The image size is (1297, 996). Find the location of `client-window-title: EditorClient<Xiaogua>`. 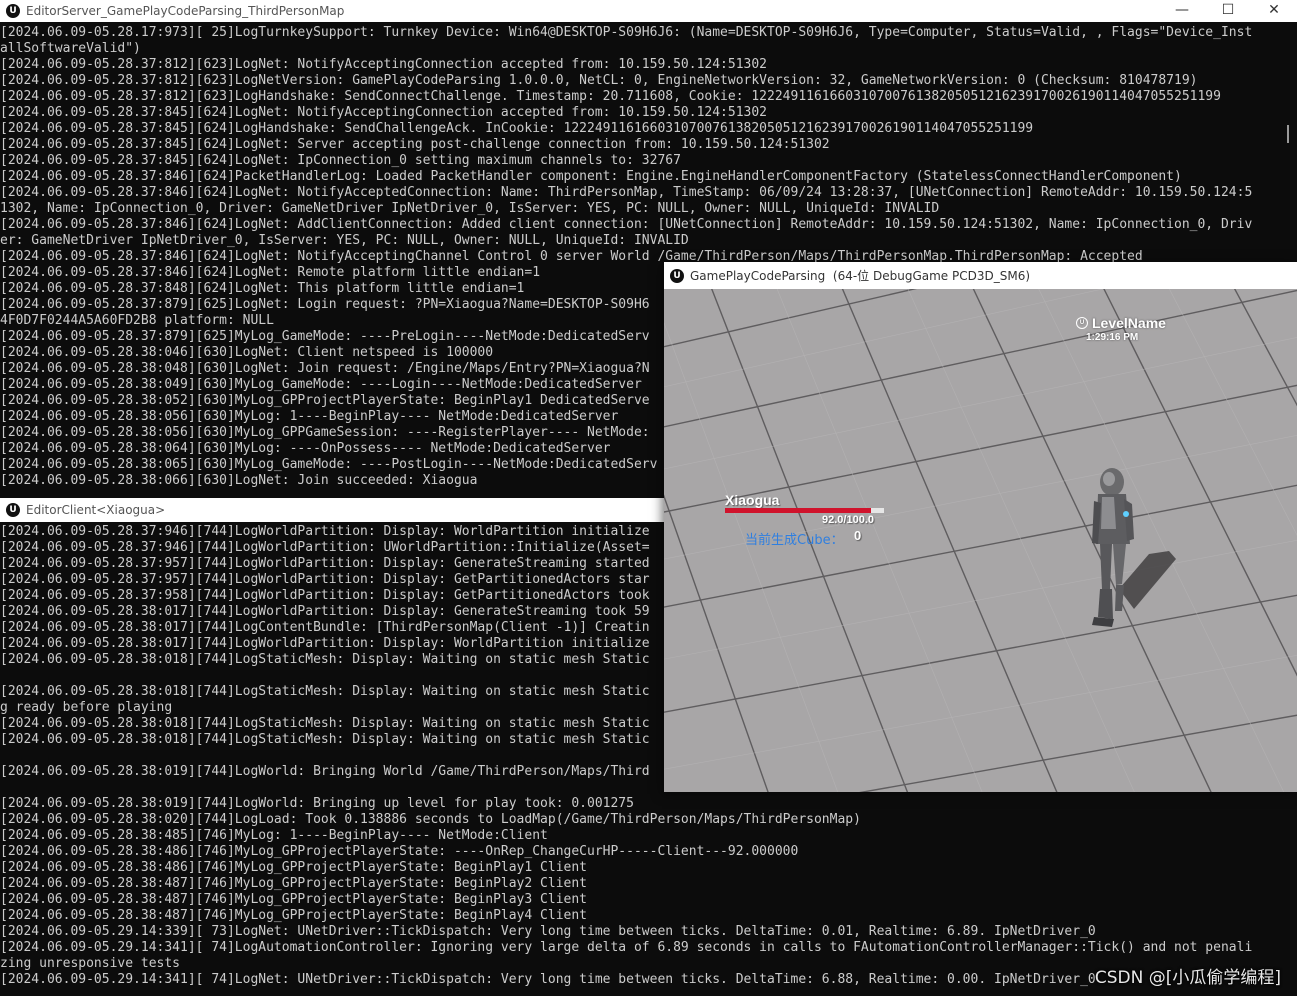

client-window-title: EditorClient<Xiaogua> is located at coordinates (96, 510).